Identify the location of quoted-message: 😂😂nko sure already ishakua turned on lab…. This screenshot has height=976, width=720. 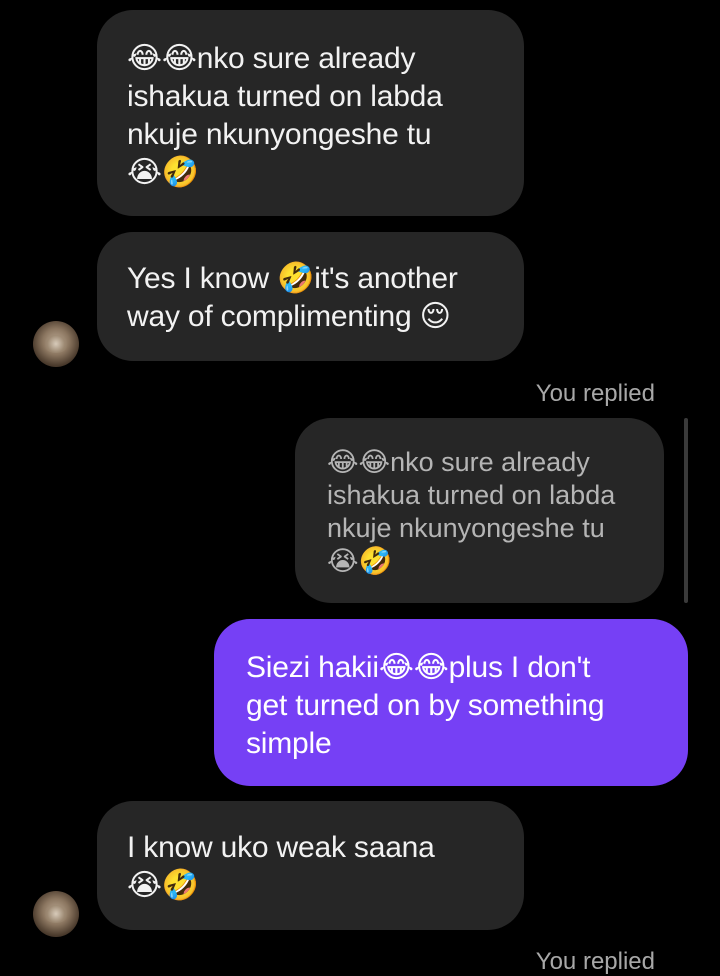
(479, 510).